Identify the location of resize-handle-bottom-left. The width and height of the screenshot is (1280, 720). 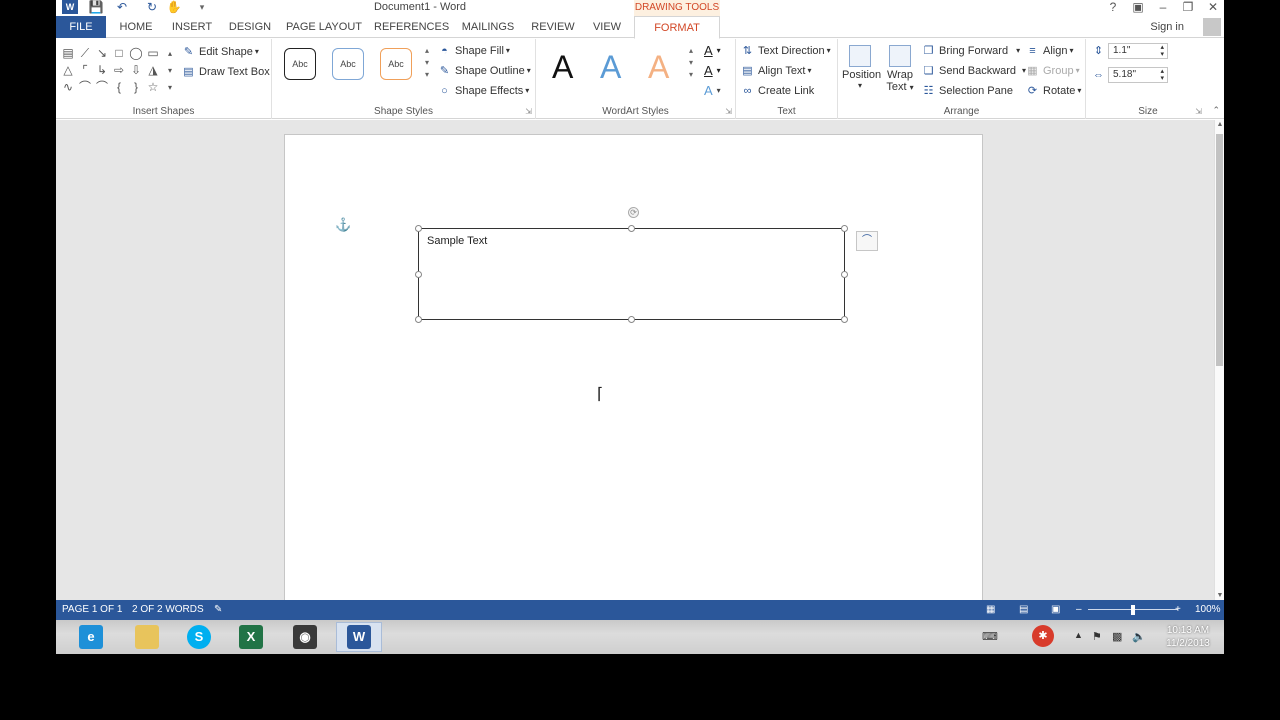
(418, 319).